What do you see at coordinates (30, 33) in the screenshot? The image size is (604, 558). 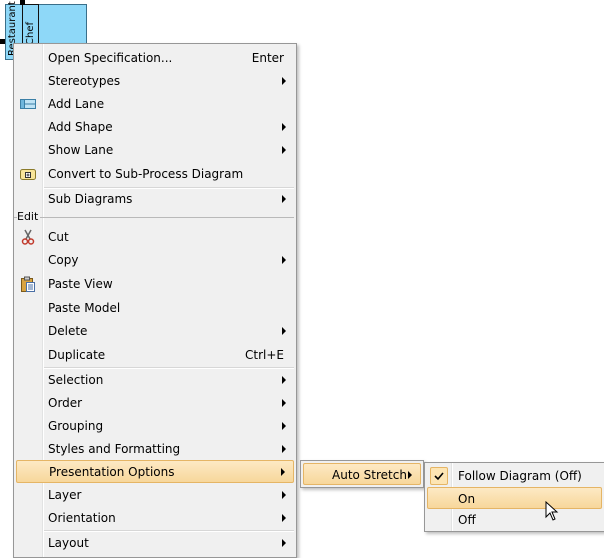 I see `lane-label: Chef` at bounding box center [30, 33].